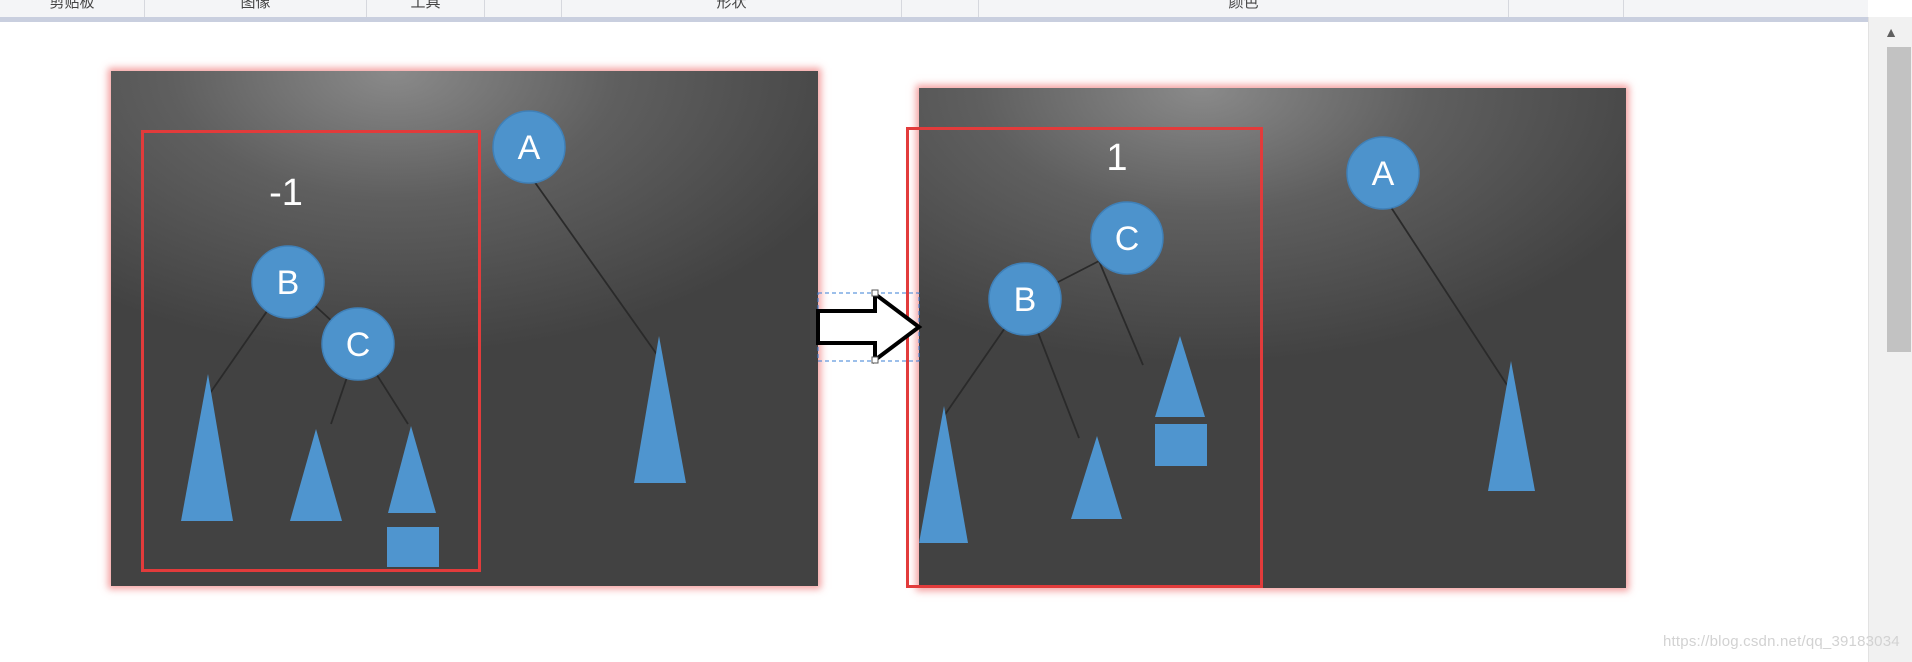 This screenshot has width=1912, height=662. I want to click on scrollbar-thumb, so click(1899, 199).